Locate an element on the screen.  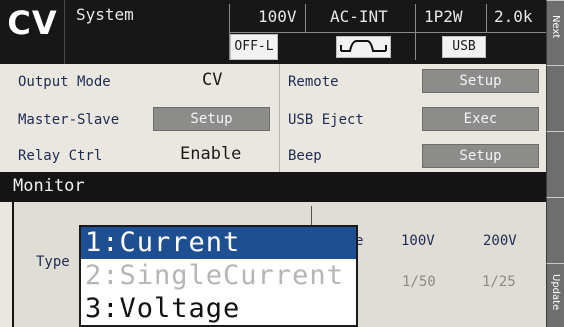
relay-ctrl-value: Enable is located at coordinates (210, 154).